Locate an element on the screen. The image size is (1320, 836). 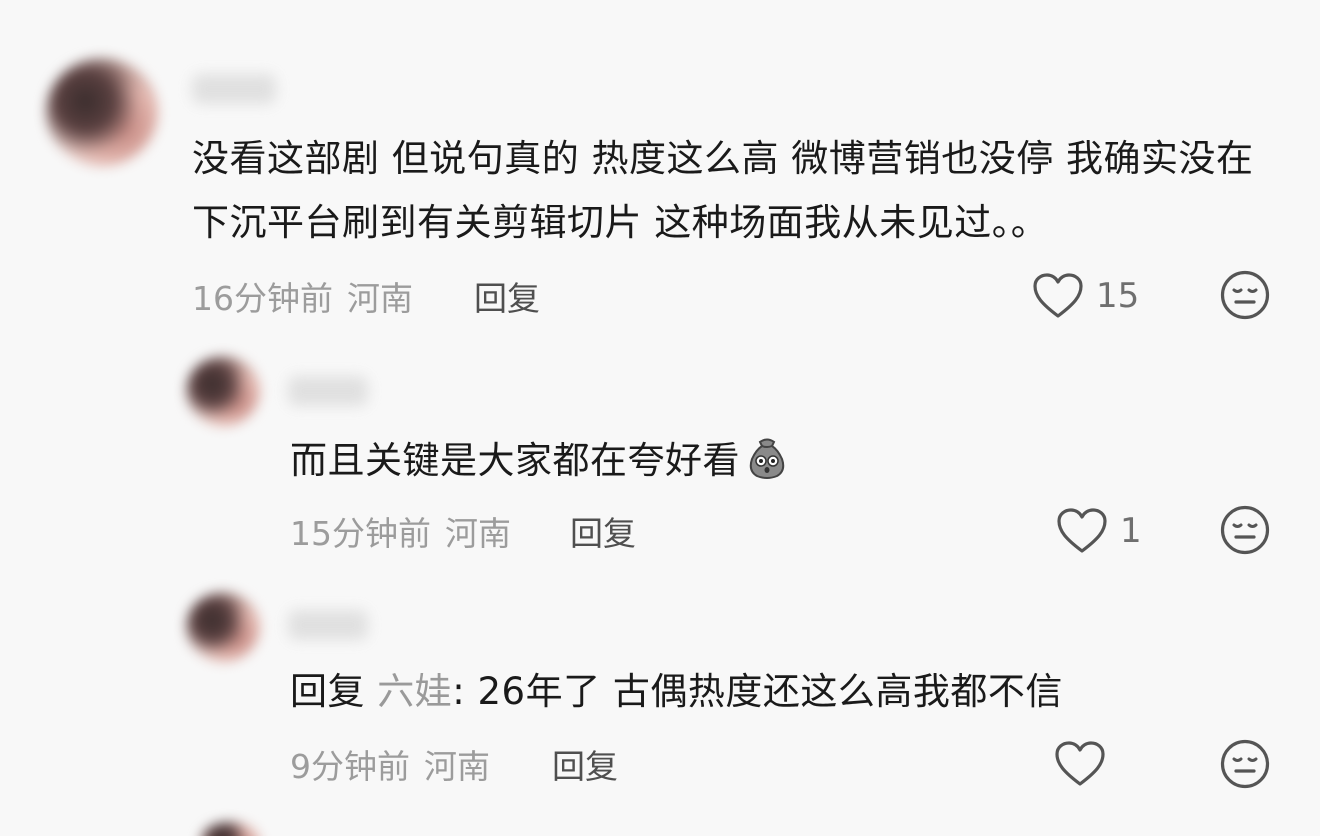
comment-text: 回复 六娃: 26年了 古偶热度还这么高我都不信 is located at coordinates (770, 692).